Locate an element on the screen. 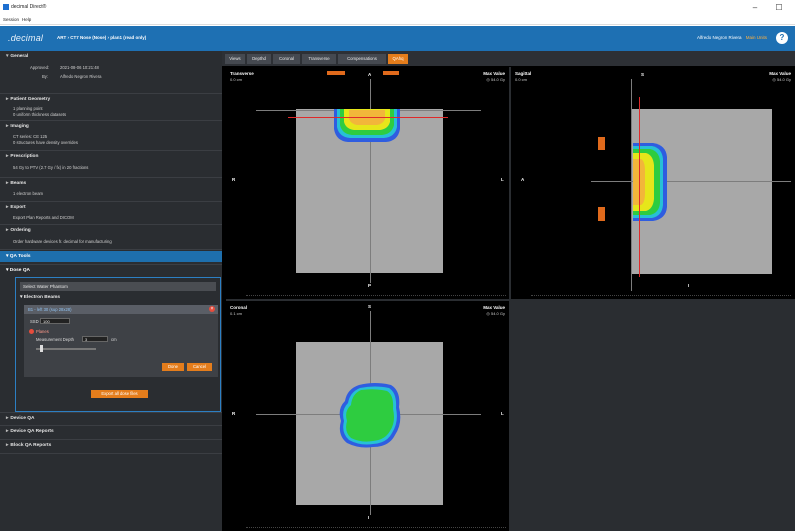 This screenshot has width=795, height=531. ssd-input: 100 is located at coordinates (55, 321).